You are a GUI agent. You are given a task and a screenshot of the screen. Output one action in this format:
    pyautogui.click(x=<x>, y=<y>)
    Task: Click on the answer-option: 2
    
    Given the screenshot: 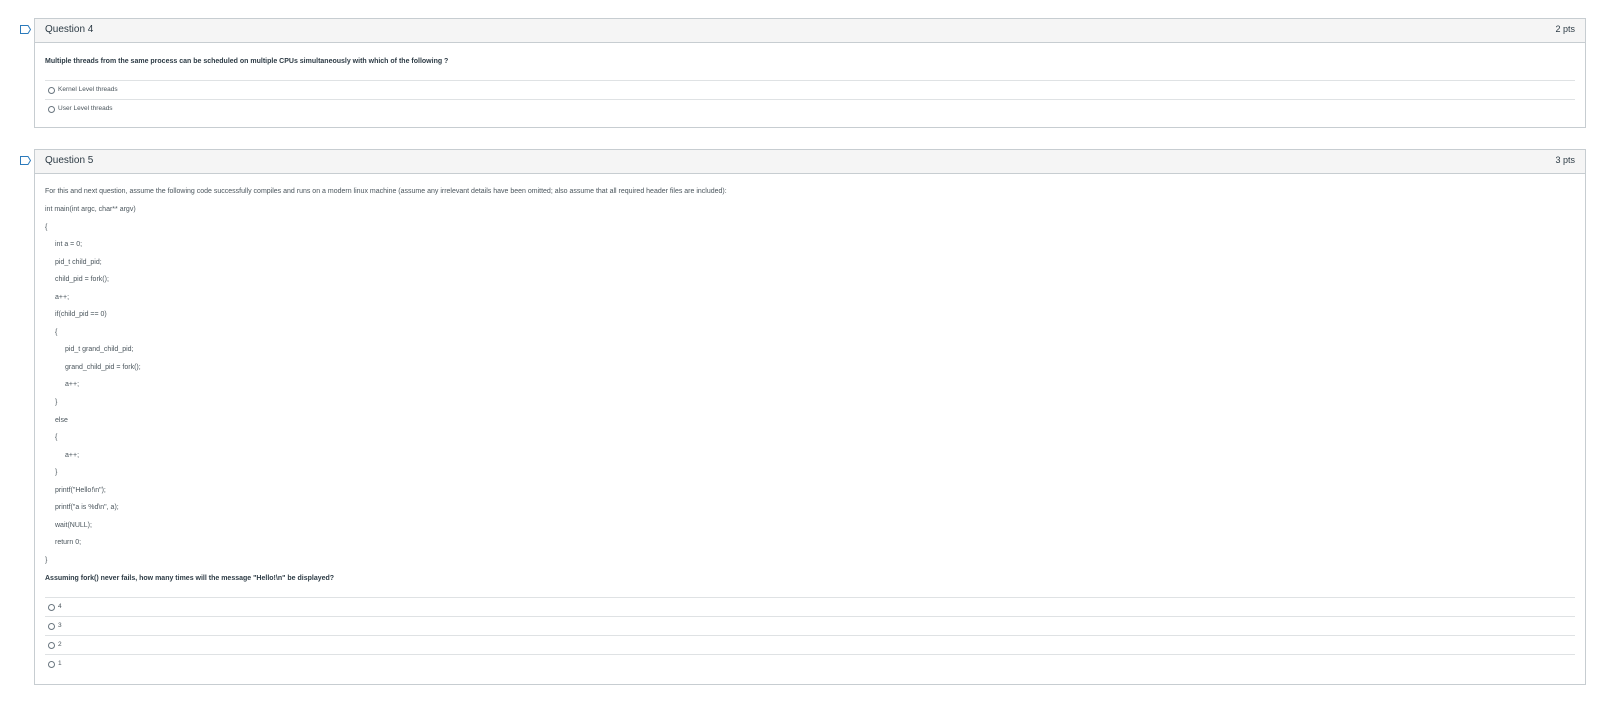 What is the action you would take?
    pyautogui.click(x=810, y=645)
    